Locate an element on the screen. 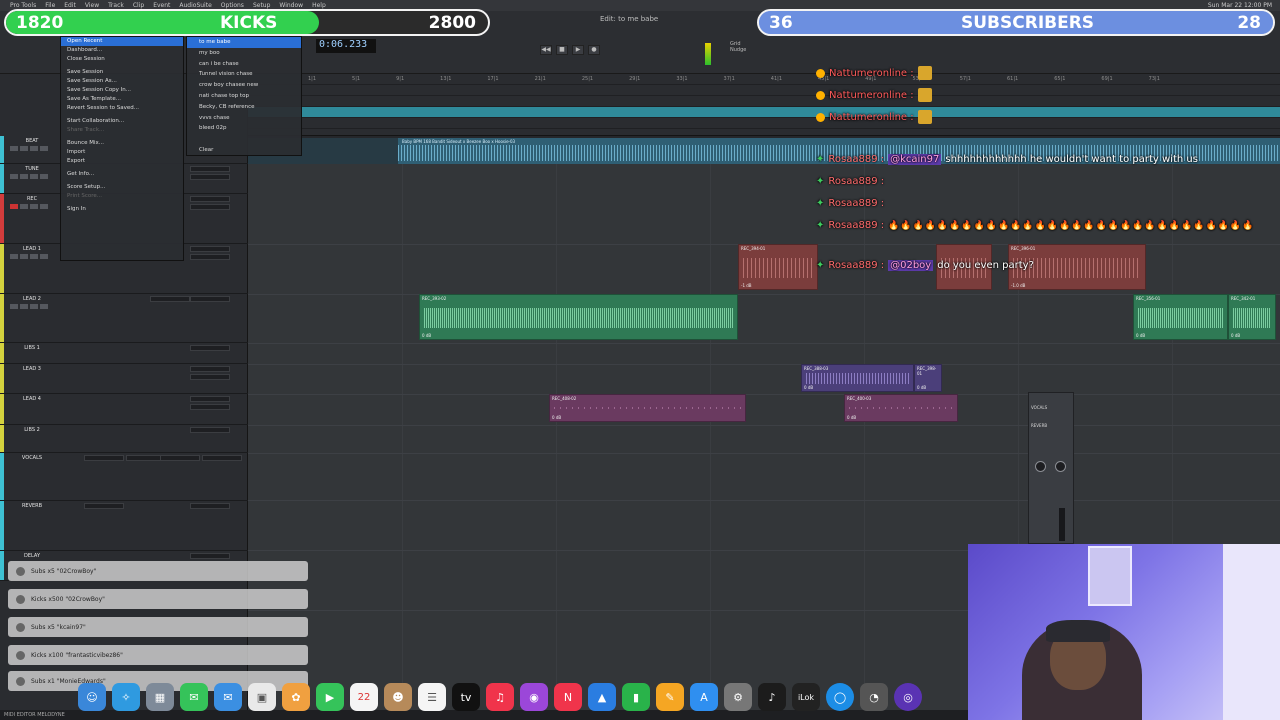  track-header-lead3: LEAD 3 is located at coordinates (124, 379).